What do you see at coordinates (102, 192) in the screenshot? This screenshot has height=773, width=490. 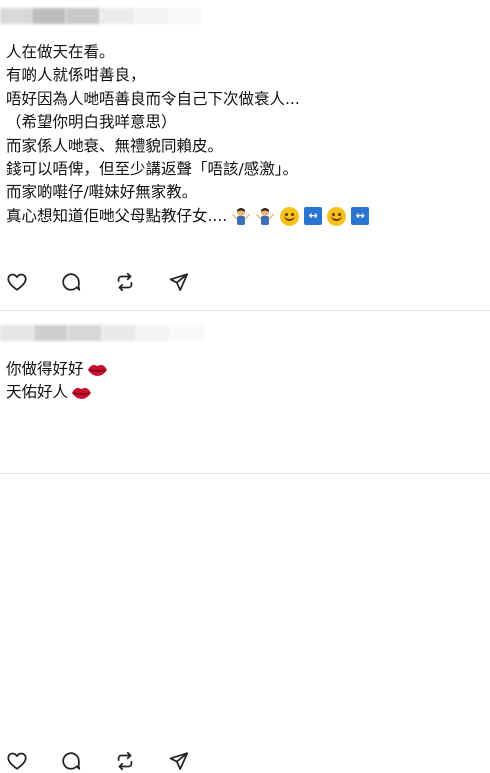 I see `post-line: 而家啲嚡仔/嚡妹好無家教。` at bounding box center [102, 192].